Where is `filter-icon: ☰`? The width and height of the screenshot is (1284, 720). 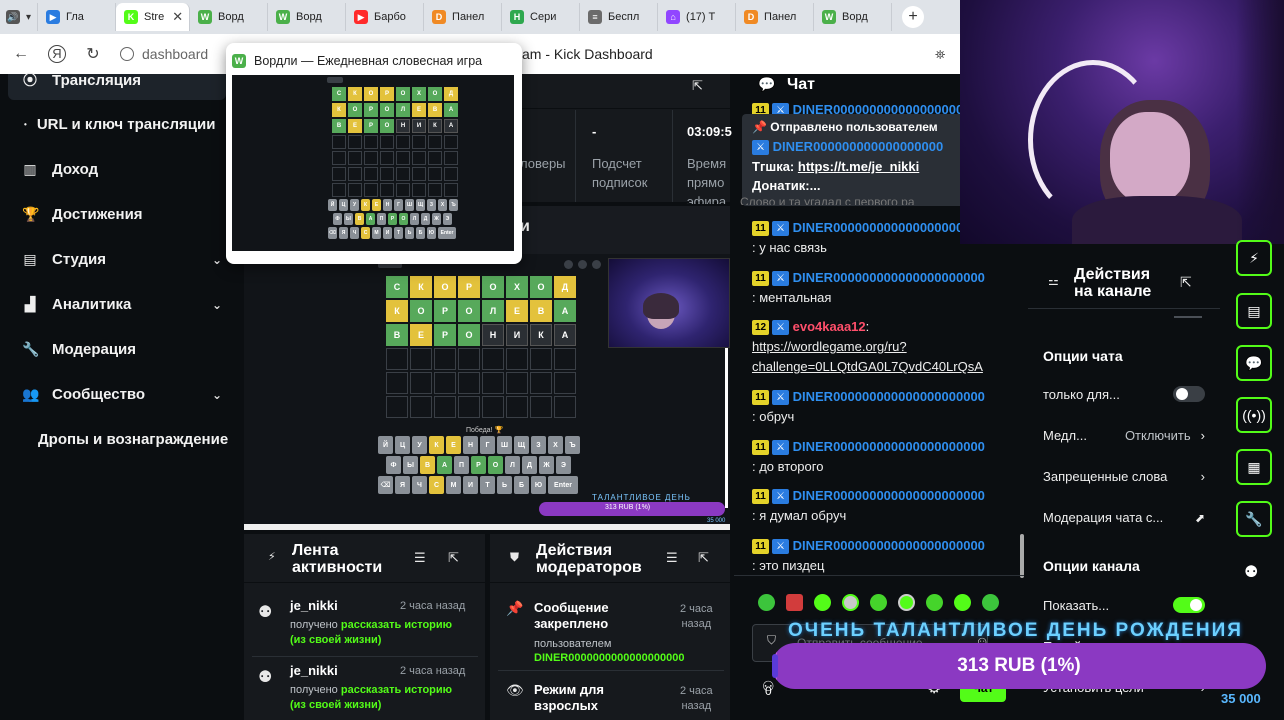 filter-icon: ☰ is located at coordinates (420, 558).